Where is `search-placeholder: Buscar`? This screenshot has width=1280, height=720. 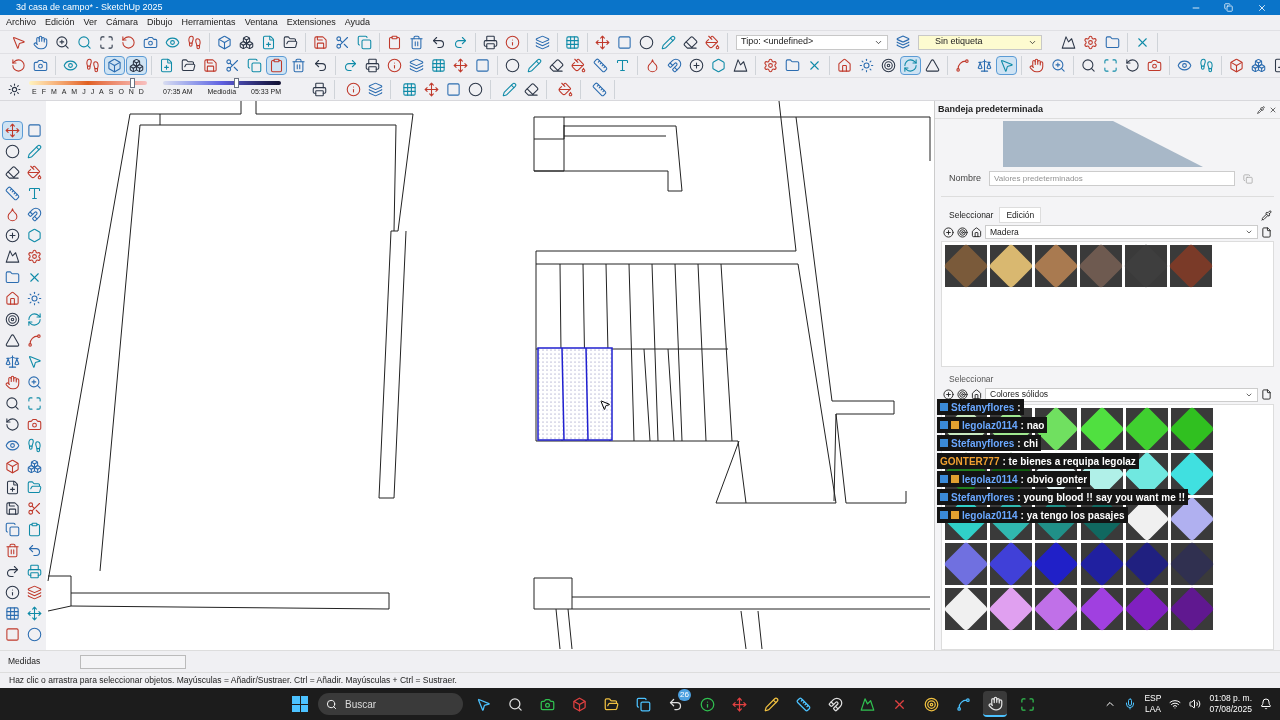 search-placeholder: Buscar is located at coordinates (361, 704).